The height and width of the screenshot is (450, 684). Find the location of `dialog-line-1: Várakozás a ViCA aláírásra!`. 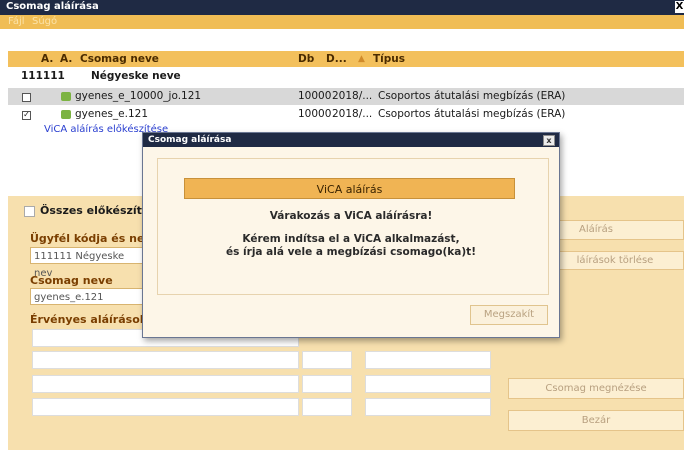

dialog-line-1: Várakozás a ViCA aláírásra! is located at coordinates (351, 216).